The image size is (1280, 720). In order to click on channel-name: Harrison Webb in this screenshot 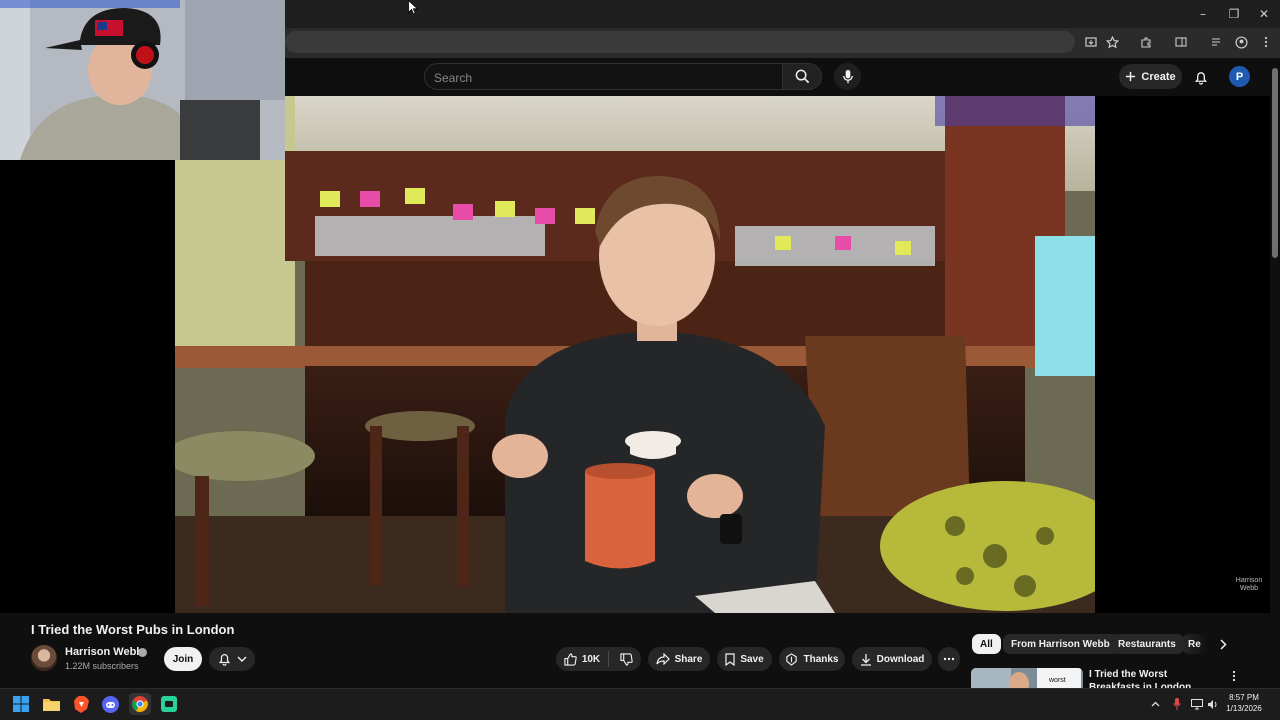, I will do `click(104, 652)`.